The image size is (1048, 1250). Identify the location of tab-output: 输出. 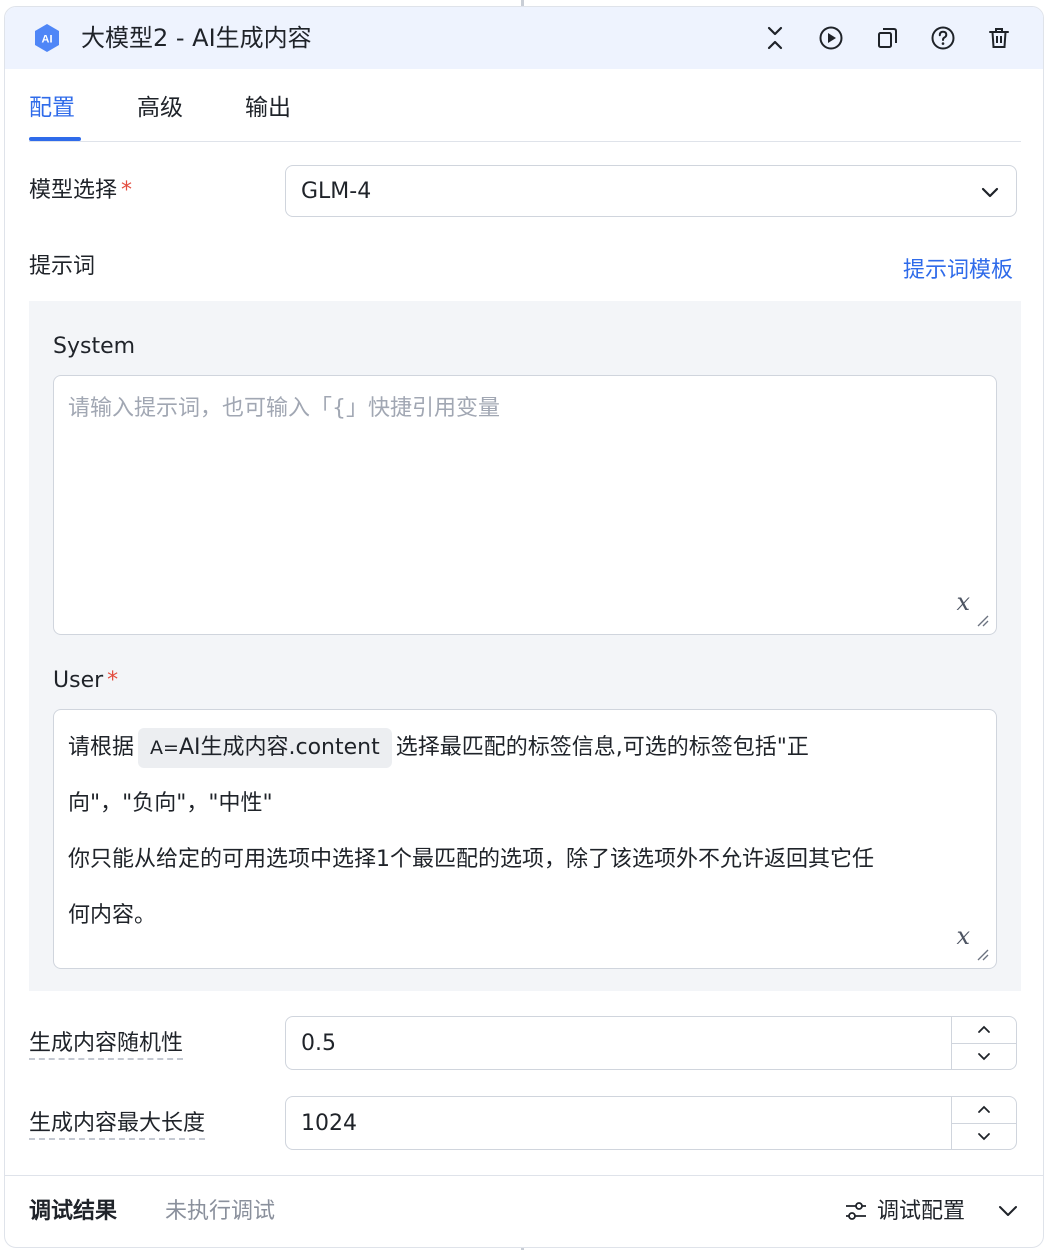
(268, 108).